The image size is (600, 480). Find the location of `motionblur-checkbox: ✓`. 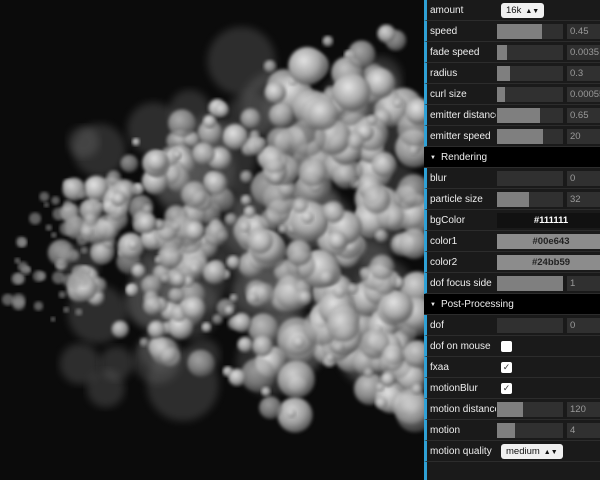

motionblur-checkbox: ✓ is located at coordinates (506, 388).